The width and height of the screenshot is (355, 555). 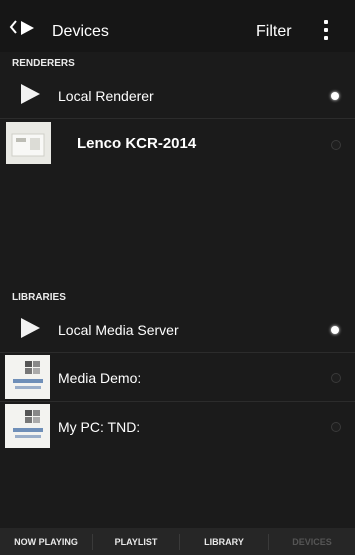 I want to click on library-label: Local Media Server, so click(x=118, y=330).